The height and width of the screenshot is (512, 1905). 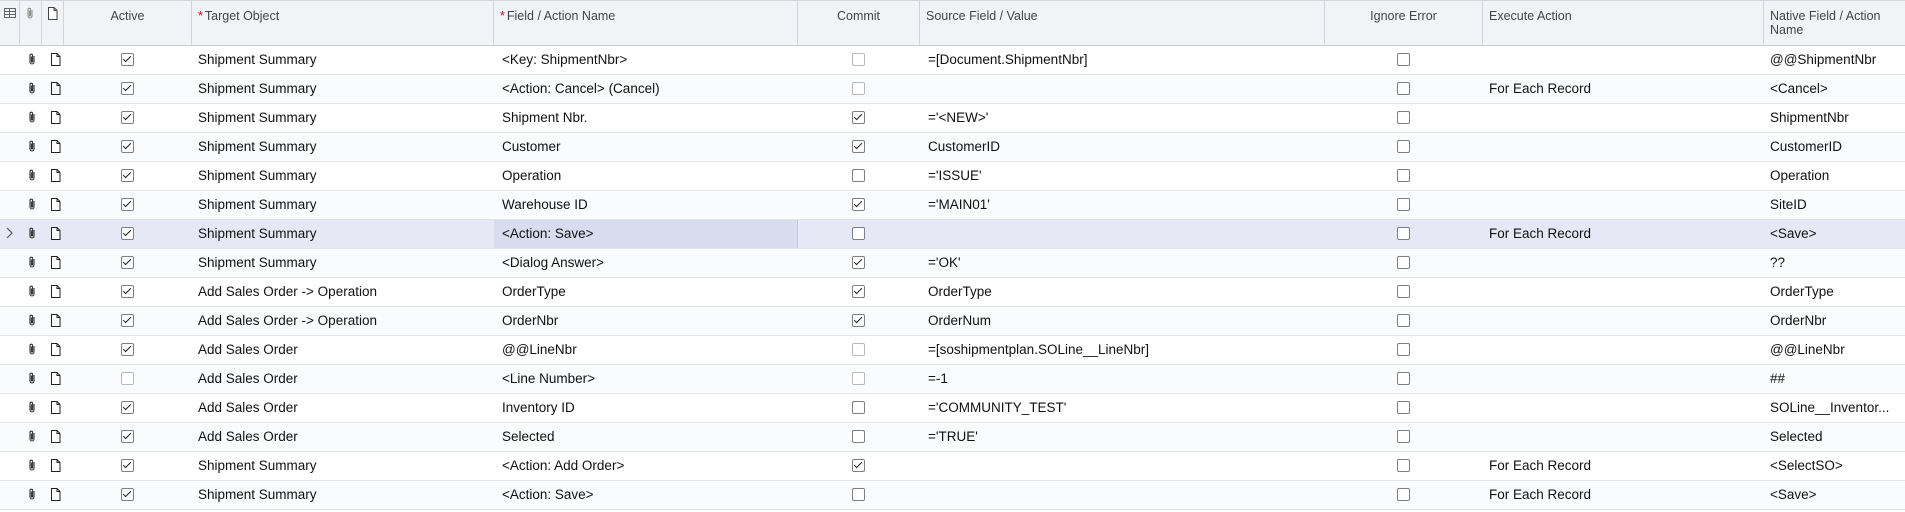 What do you see at coordinates (1834, 205) in the screenshot?
I see `native-field-action-name-cell: SiteID` at bounding box center [1834, 205].